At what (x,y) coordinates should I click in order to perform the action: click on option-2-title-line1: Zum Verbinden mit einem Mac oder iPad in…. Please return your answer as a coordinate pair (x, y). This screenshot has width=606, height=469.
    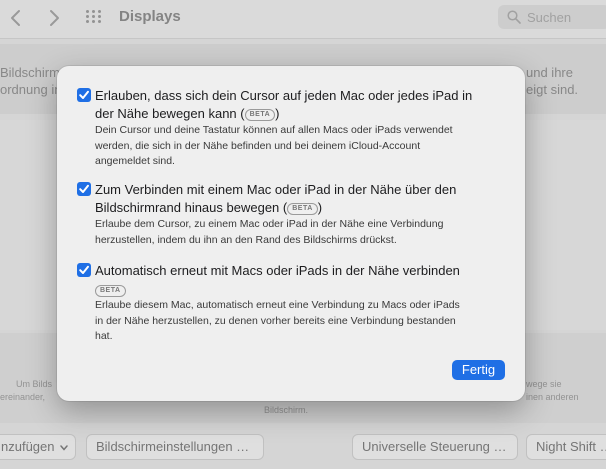
    Looking at the image, I should click on (276, 189).